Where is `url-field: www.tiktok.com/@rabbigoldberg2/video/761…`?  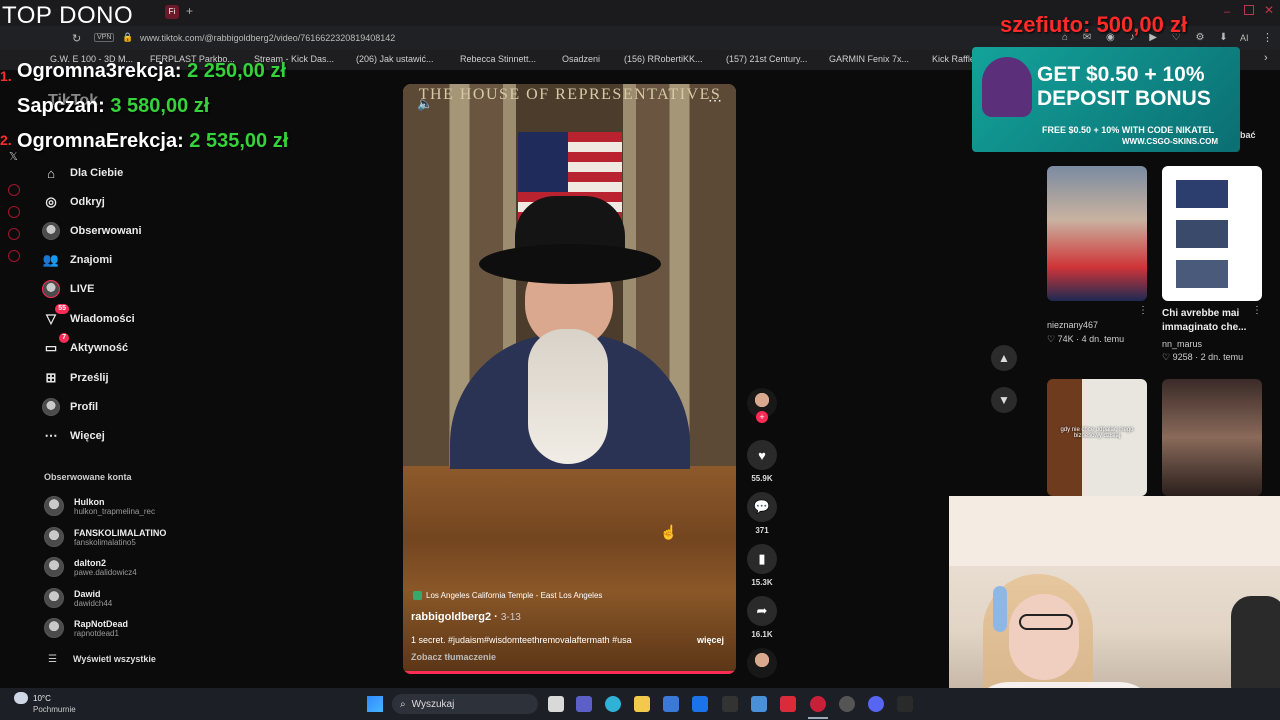
url-field: www.tiktok.com/@rabbigoldberg2/video/761… is located at coordinates (267, 38).